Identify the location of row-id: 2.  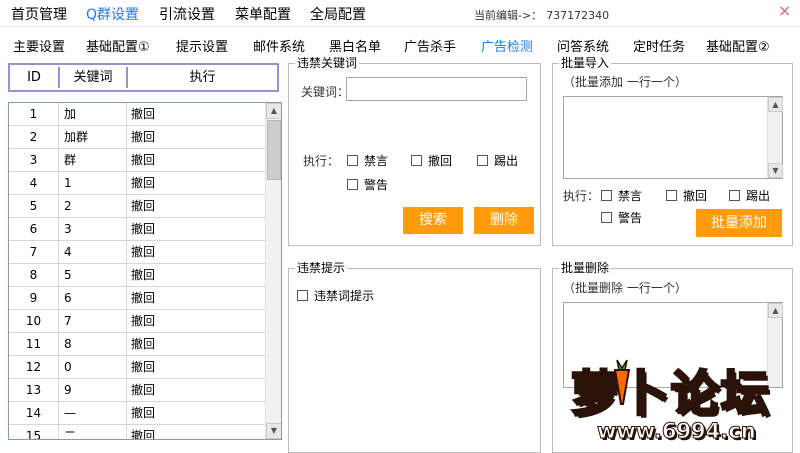
(34, 137).